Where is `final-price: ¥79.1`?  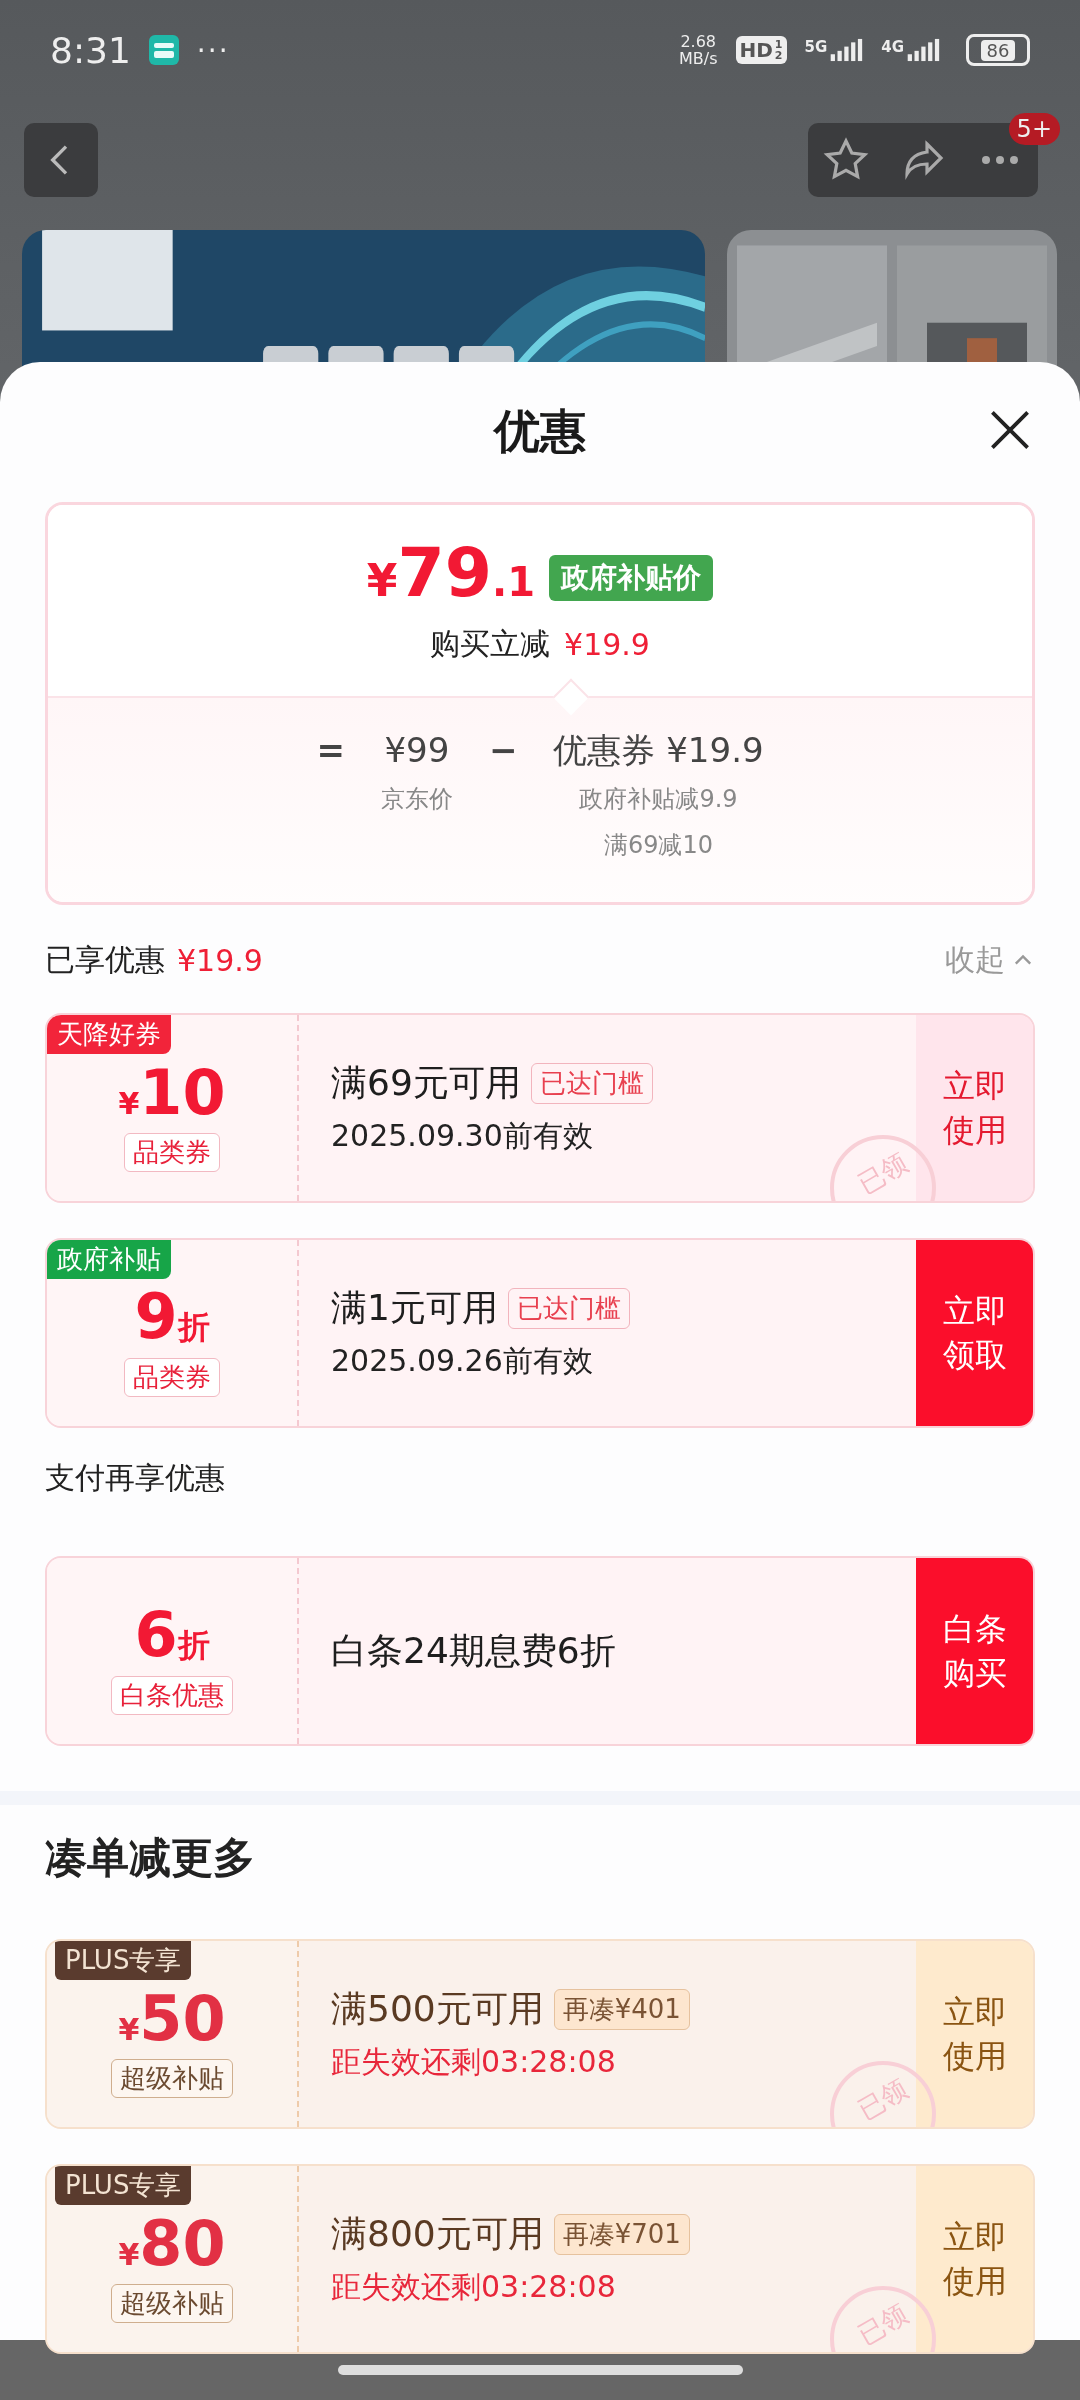 final-price: ¥79.1 is located at coordinates (451, 574).